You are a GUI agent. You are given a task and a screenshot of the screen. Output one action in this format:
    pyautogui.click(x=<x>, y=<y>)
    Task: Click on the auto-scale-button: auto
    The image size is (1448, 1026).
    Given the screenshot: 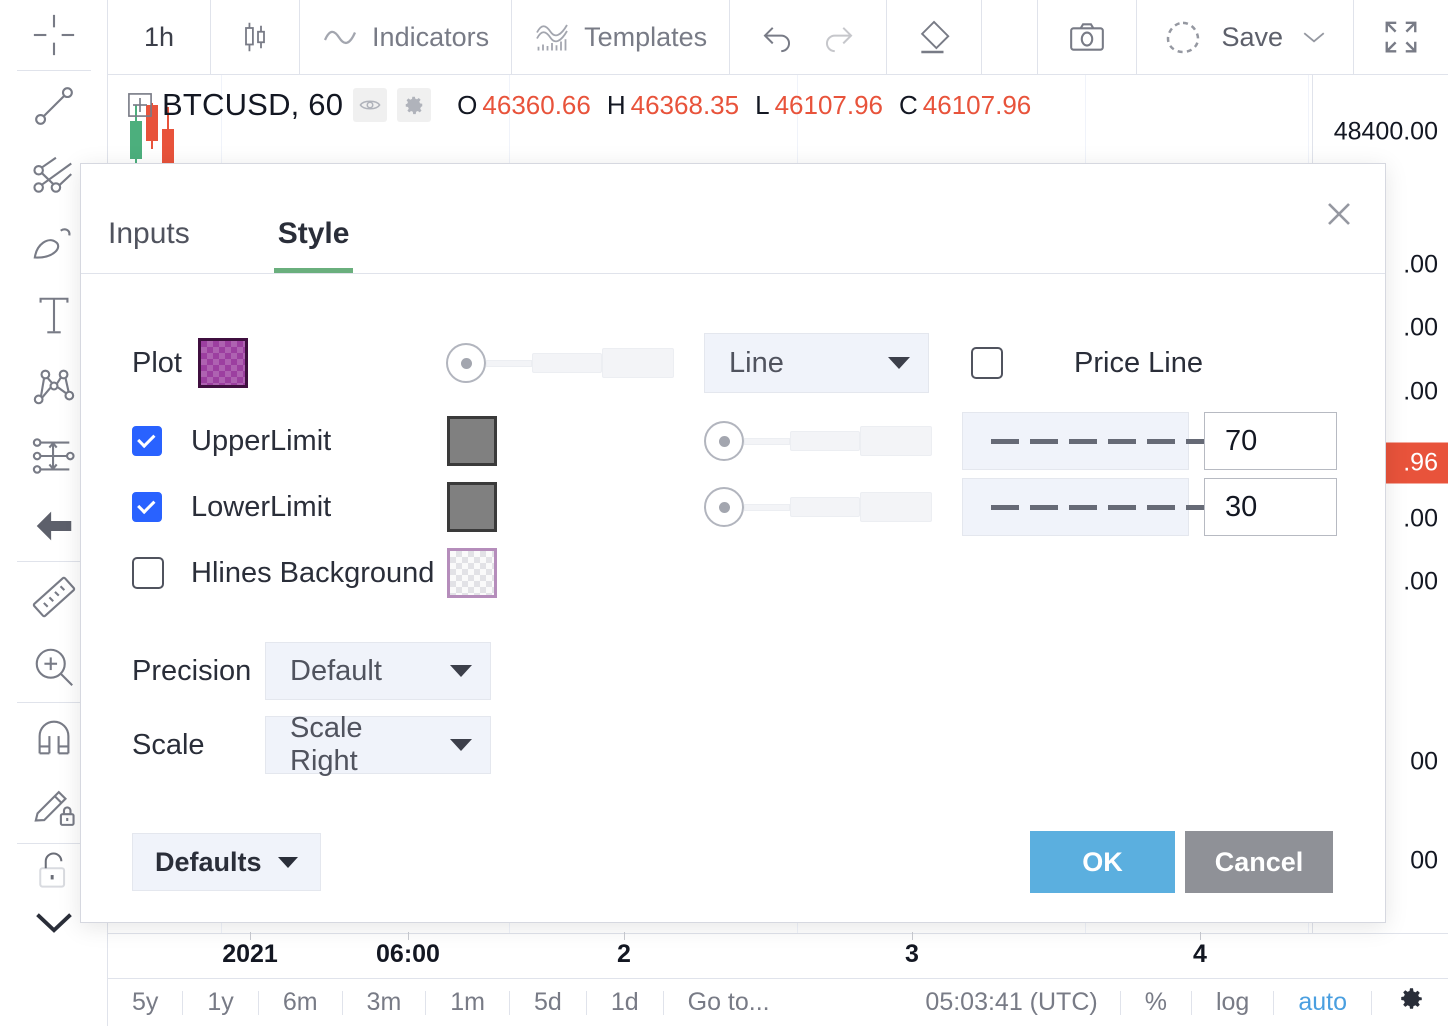 What is the action you would take?
    pyautogui.click(x=1322, y=1002)
    